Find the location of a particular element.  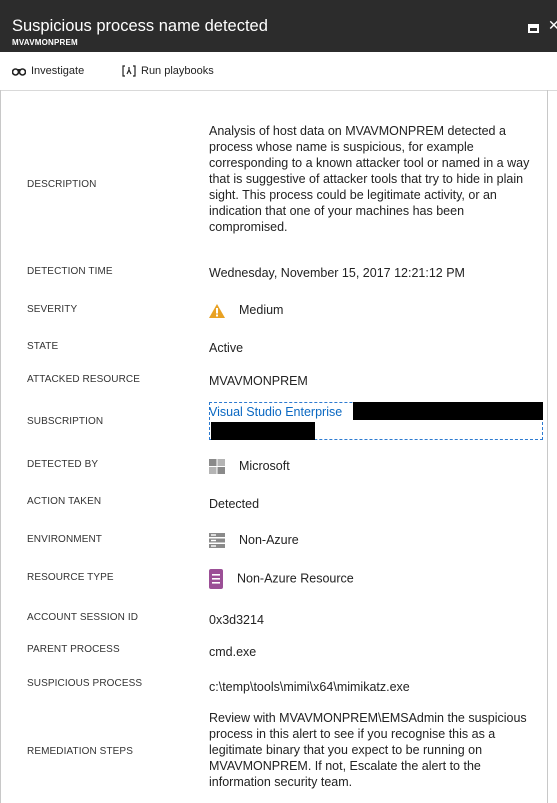

panel-right-border is located at coordinates (547, 446).